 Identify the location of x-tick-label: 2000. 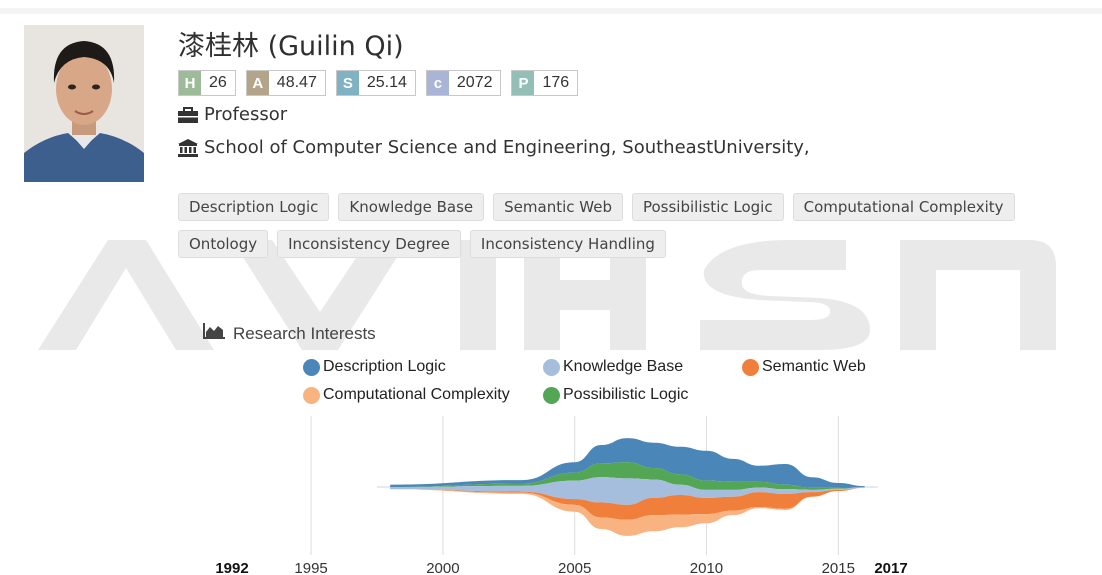
(442, 567).